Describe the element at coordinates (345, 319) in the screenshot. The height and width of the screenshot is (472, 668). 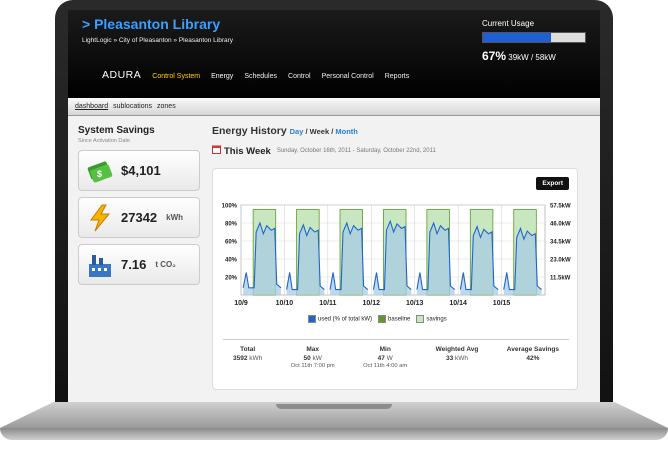
I see `legend-used-label: used (% of total kW)` at that location.